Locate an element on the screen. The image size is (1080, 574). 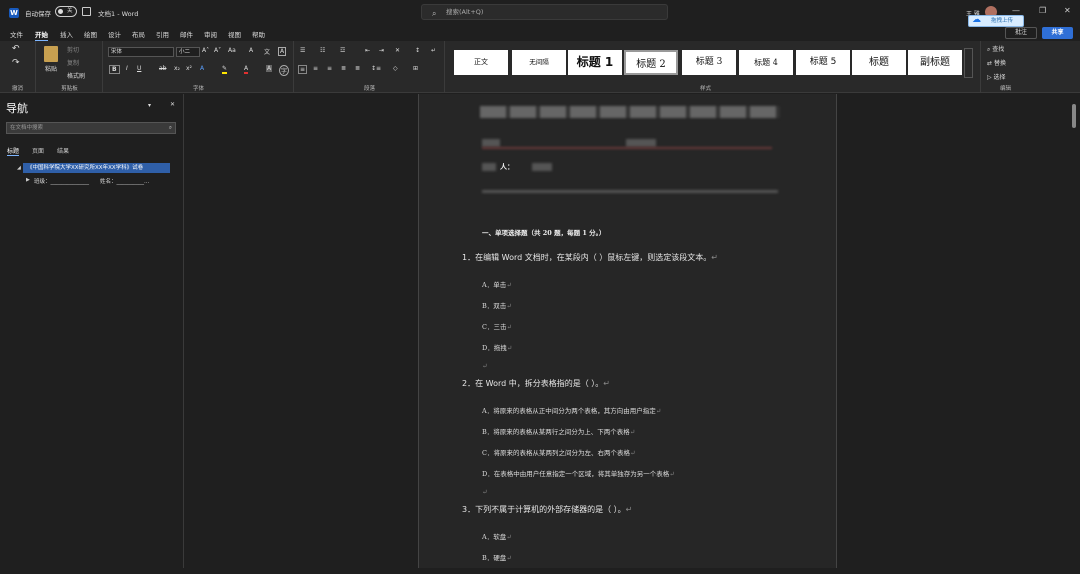
strikethrough-icon: ab is located at coordinates (163, 68).